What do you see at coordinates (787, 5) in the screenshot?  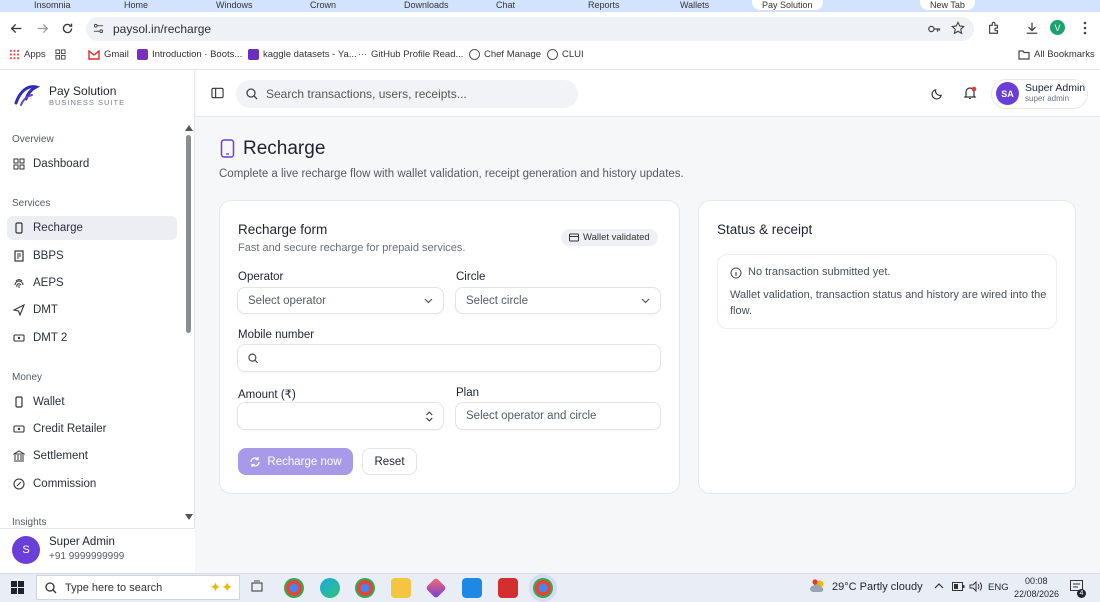 I see `browser-tab-active: Pay Solution` at bounding box center [787, 5].